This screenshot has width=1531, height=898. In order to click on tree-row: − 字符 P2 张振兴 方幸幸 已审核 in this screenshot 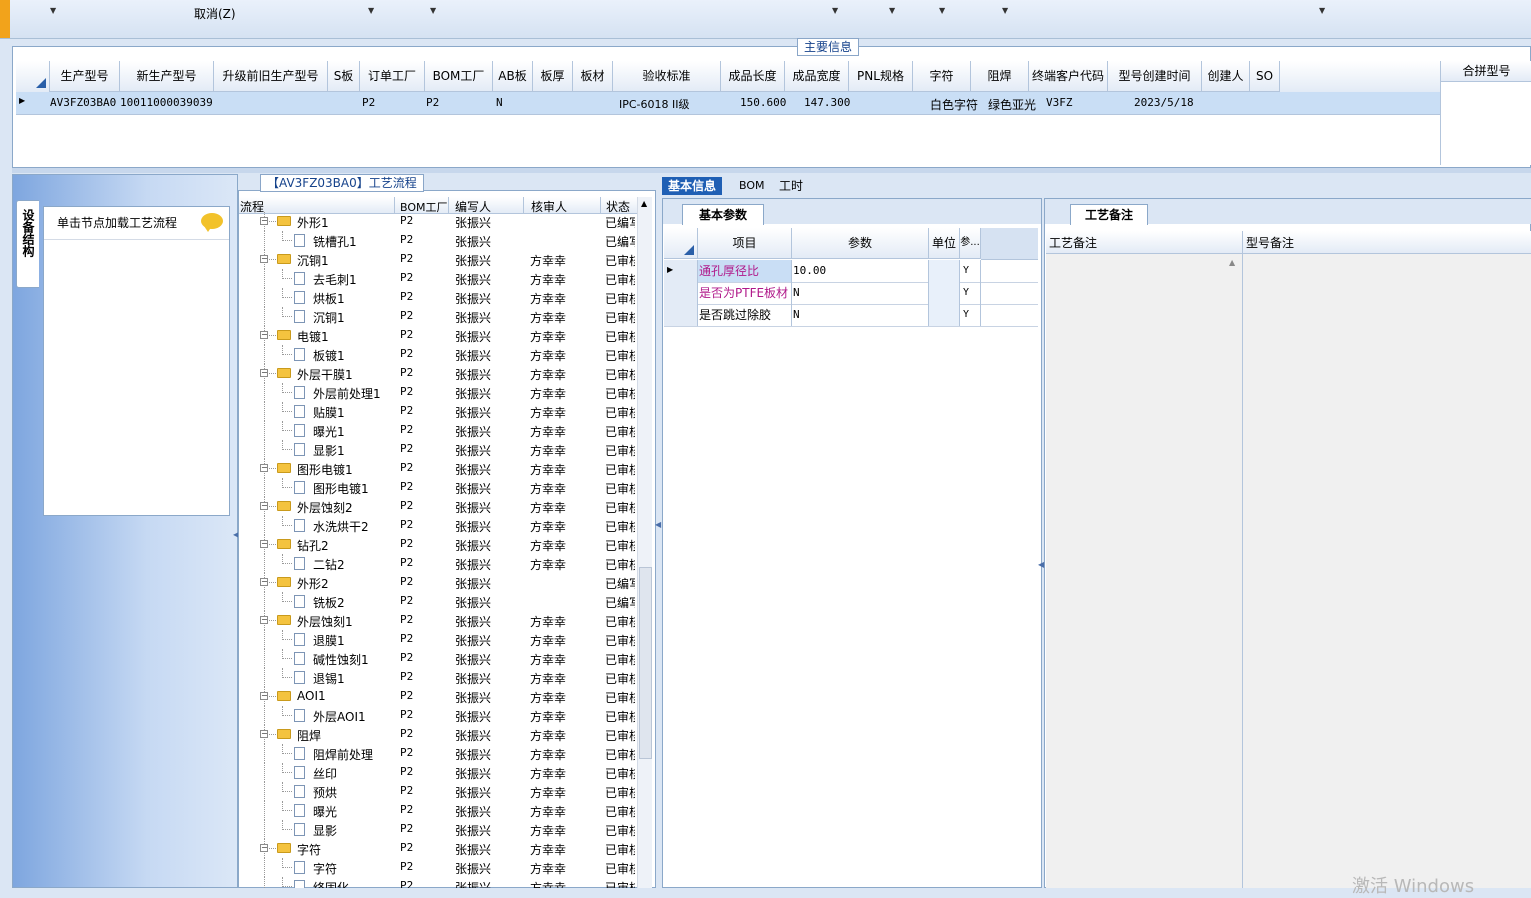, I will do `click(438, 848)`.